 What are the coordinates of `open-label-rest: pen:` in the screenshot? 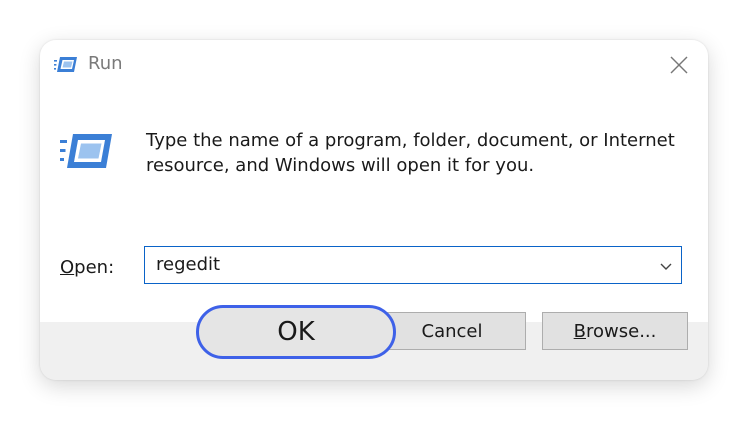 It's located at (94, 267).